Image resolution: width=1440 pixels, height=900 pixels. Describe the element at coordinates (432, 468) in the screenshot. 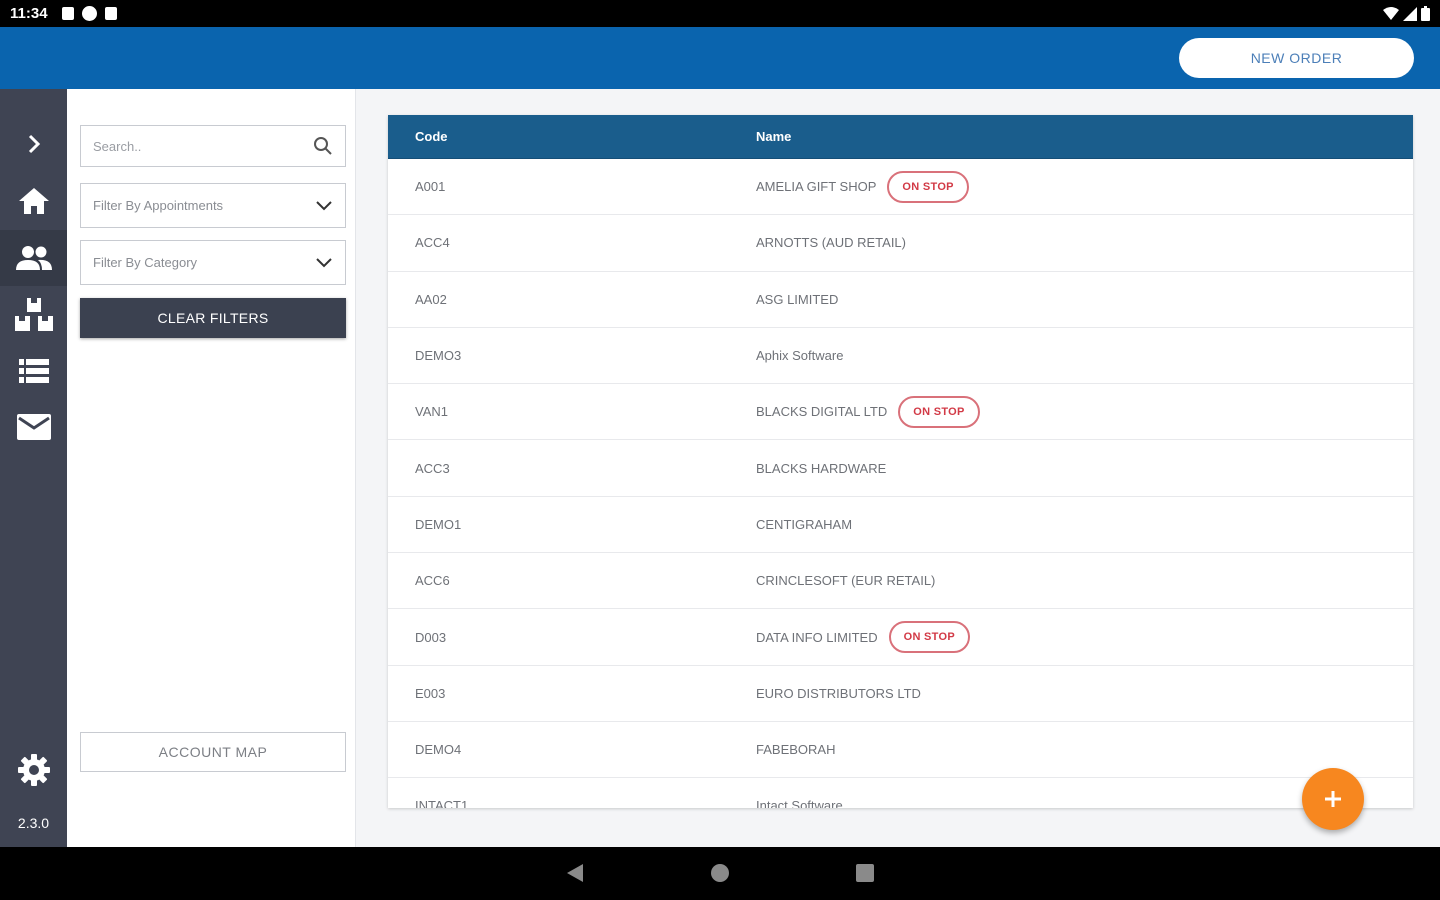

I see `account-code: ACC3` at that location.